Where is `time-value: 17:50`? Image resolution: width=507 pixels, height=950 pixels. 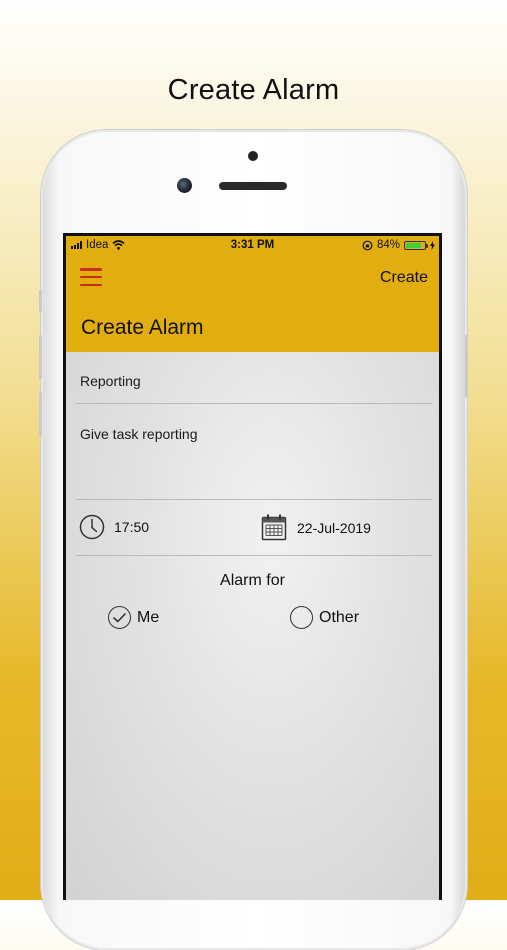 time-value: 17:50 is located at coordinates (132, 527).